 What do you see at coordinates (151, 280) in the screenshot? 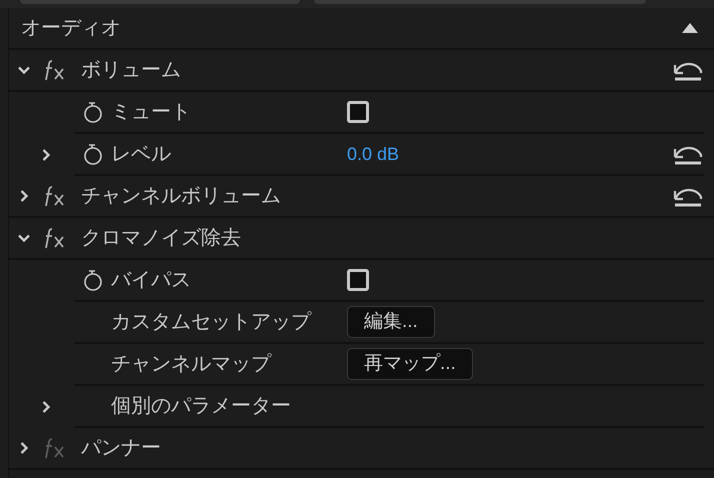
I see `parameter-name: バイパス` at bounding box center [151, 280].